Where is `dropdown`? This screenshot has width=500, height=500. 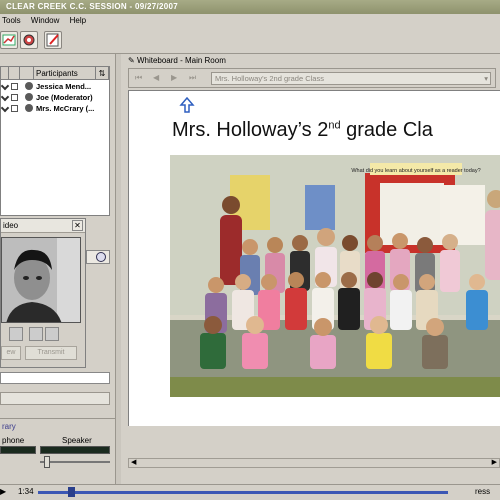 dropdown is located at coordinates (55, 398).